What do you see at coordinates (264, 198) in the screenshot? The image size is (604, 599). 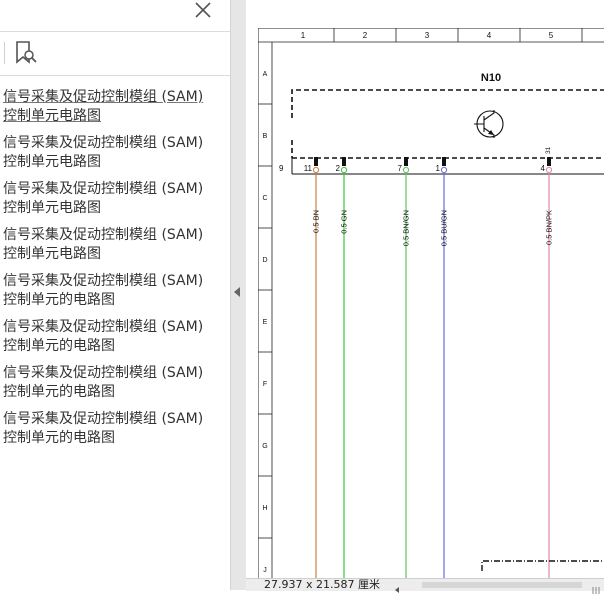 I see `row-label: C` at bounding box center [264, 198].